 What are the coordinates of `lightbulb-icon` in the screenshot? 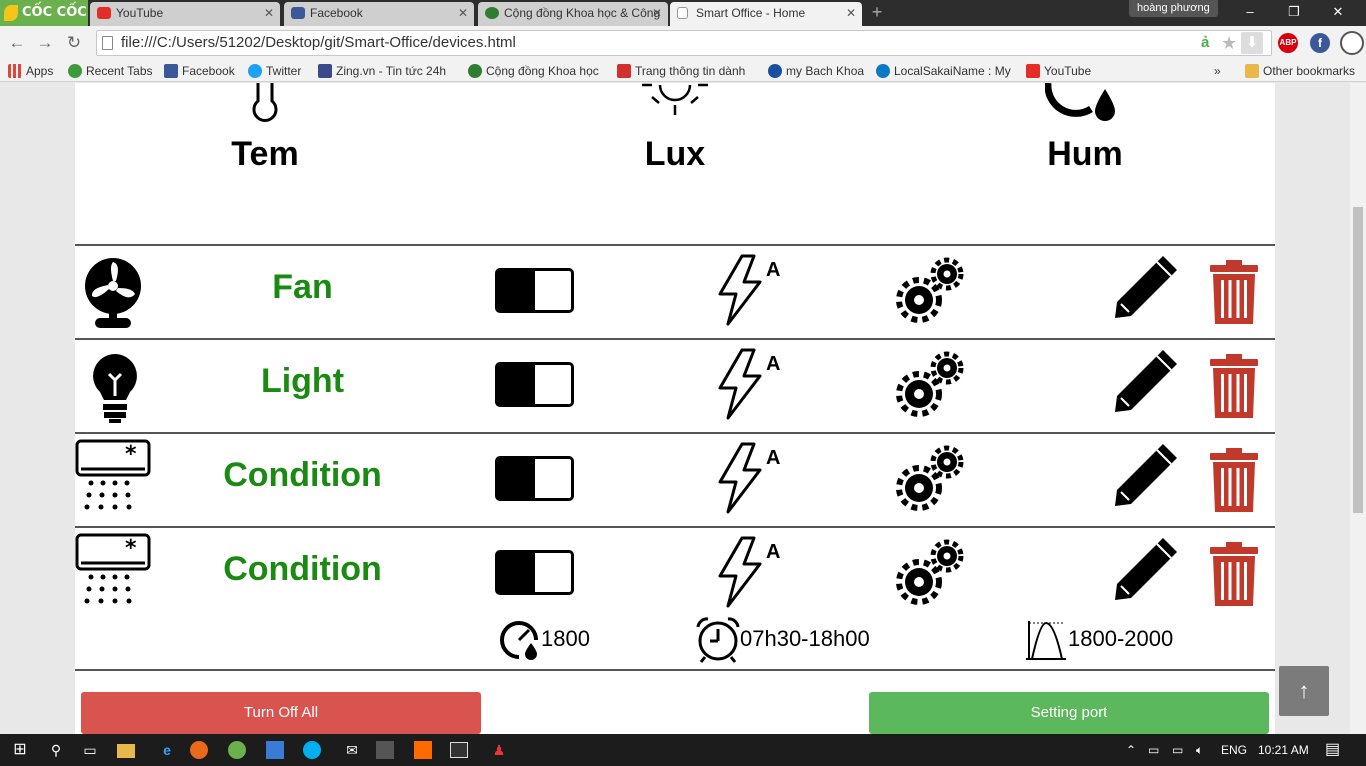 It's located at (115, 388).